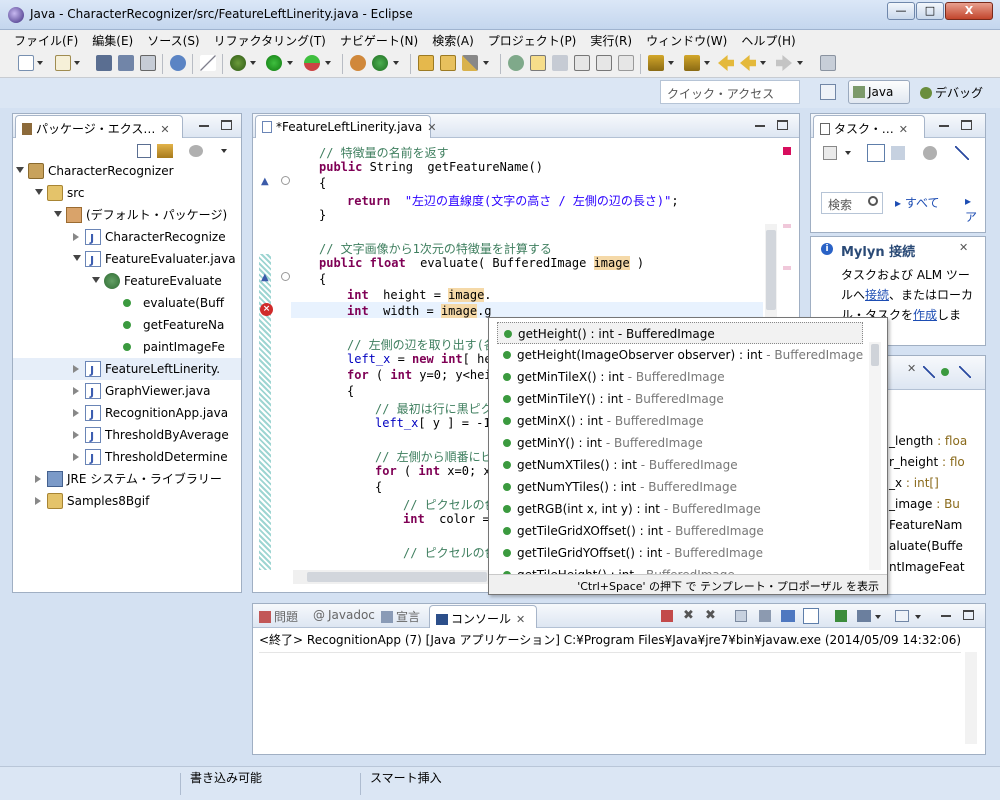 This screenshot has width=1000, height=800. I want to click on fold-marker-icon: ▲, so click(265, 277).